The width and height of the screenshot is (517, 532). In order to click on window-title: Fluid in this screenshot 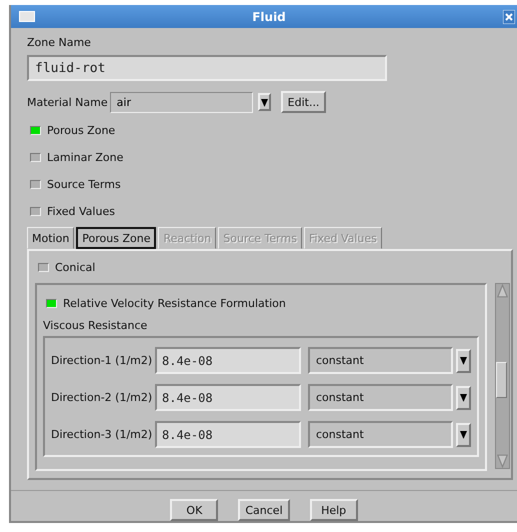, I will do `click(269, 17)`.